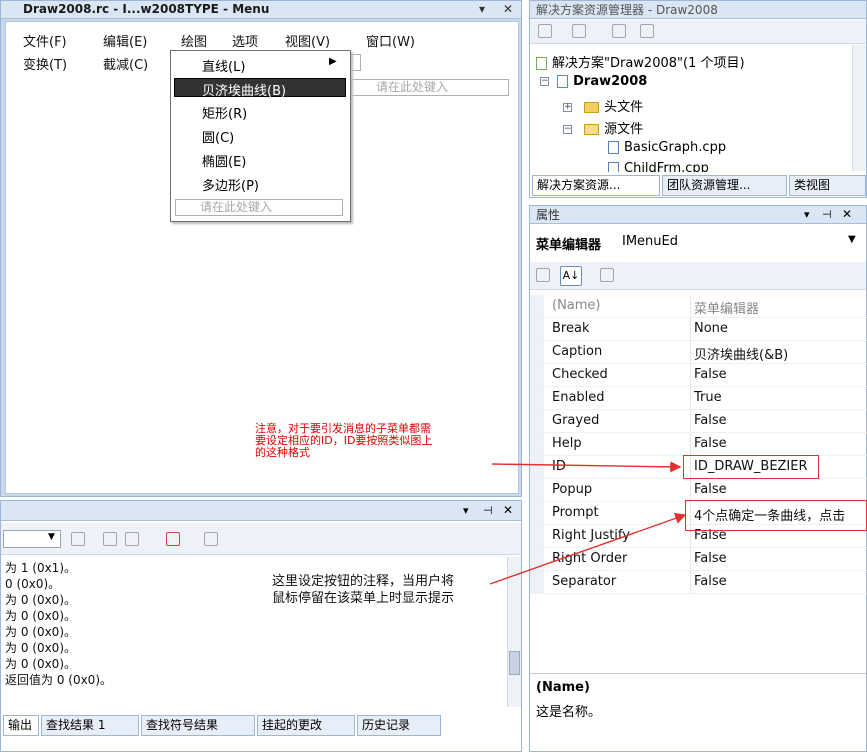  I want to click on arrow-to-id, so click(586, 467).